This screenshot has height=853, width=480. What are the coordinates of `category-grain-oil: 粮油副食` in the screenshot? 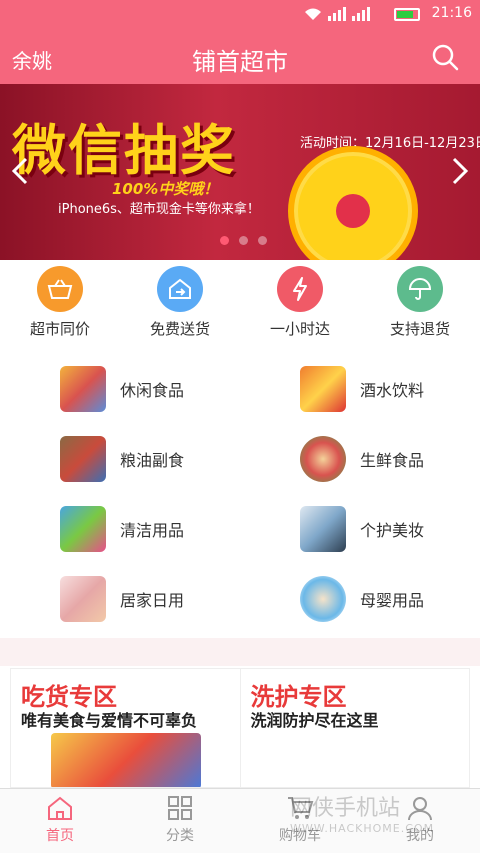 It's located at (120, 459).